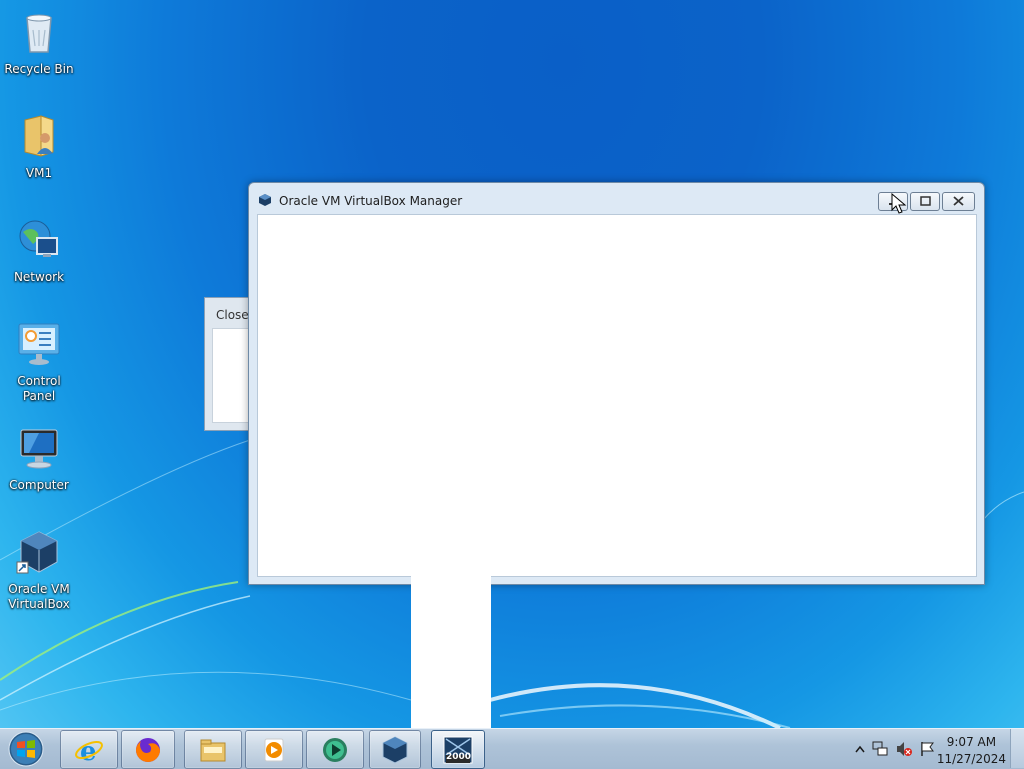  Describe the element at coordinates (371, 201) in the screenshot. I see `window-title: Oracle VM VirtualBox Manager` at that location.